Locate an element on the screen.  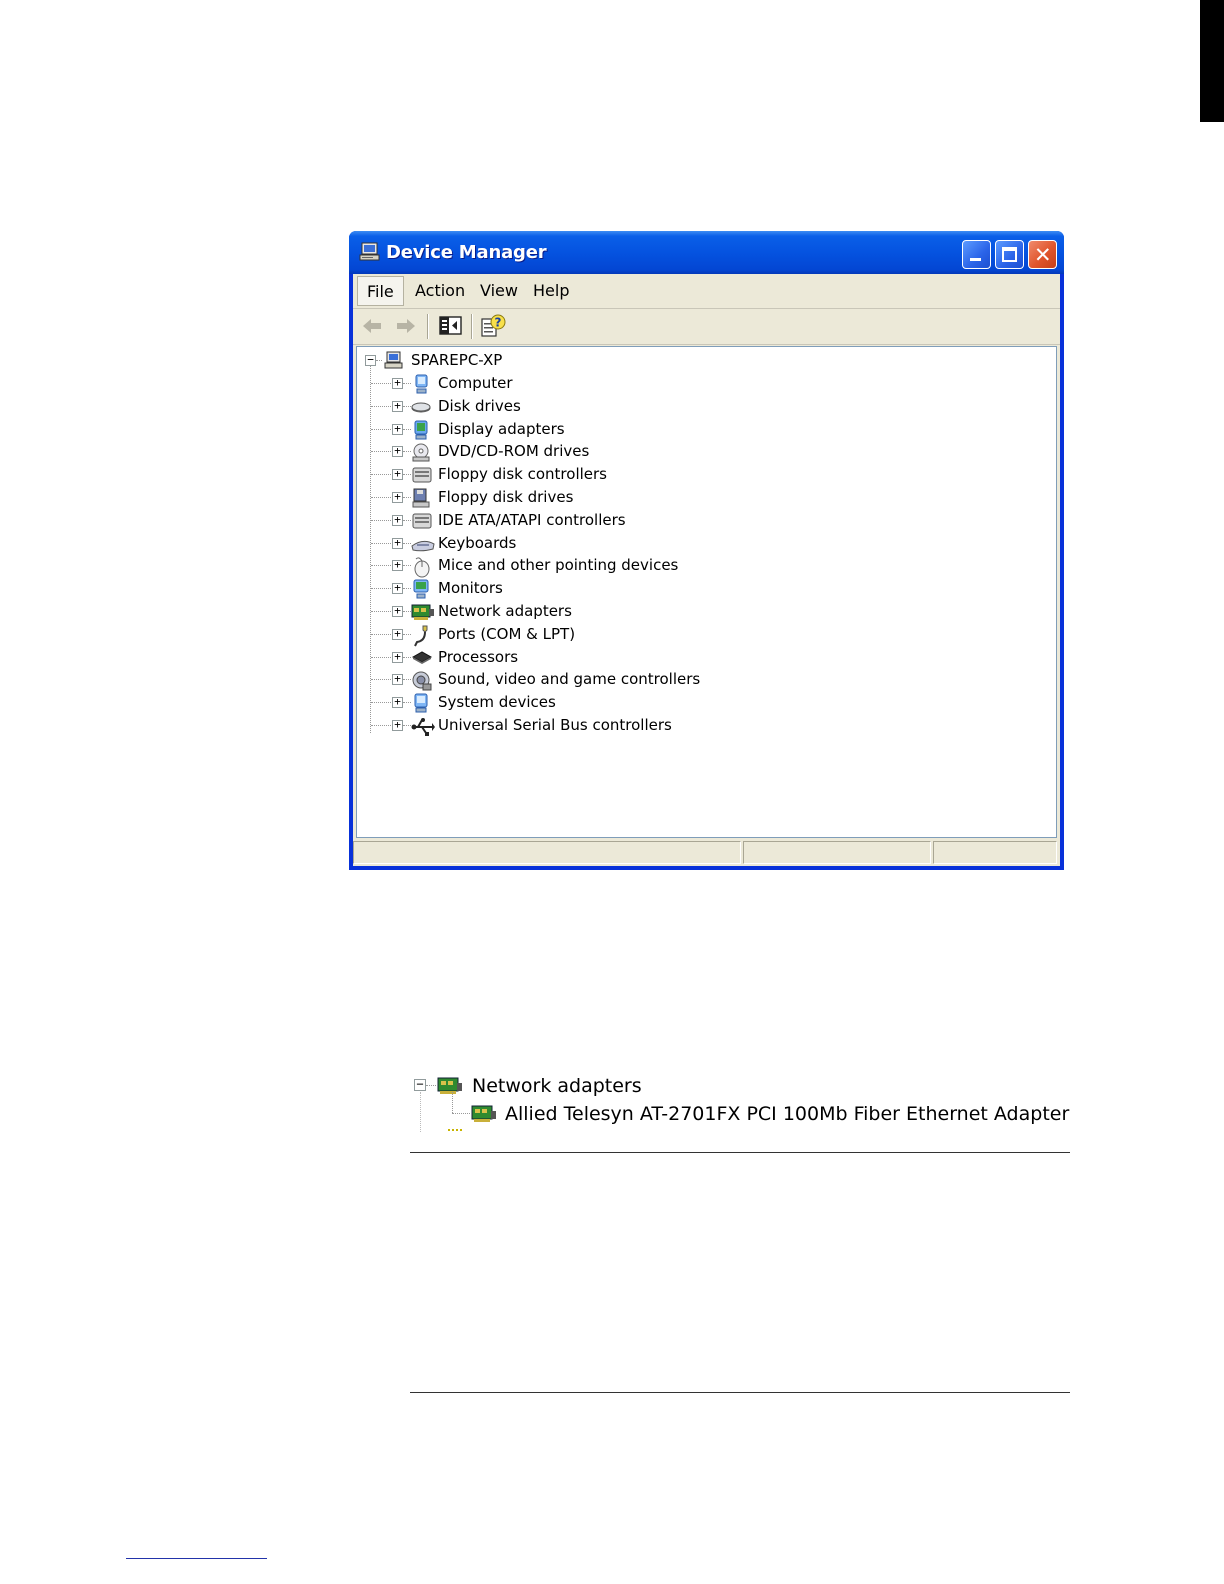
floppy-drive-icon is located at coordinates (423, 498).